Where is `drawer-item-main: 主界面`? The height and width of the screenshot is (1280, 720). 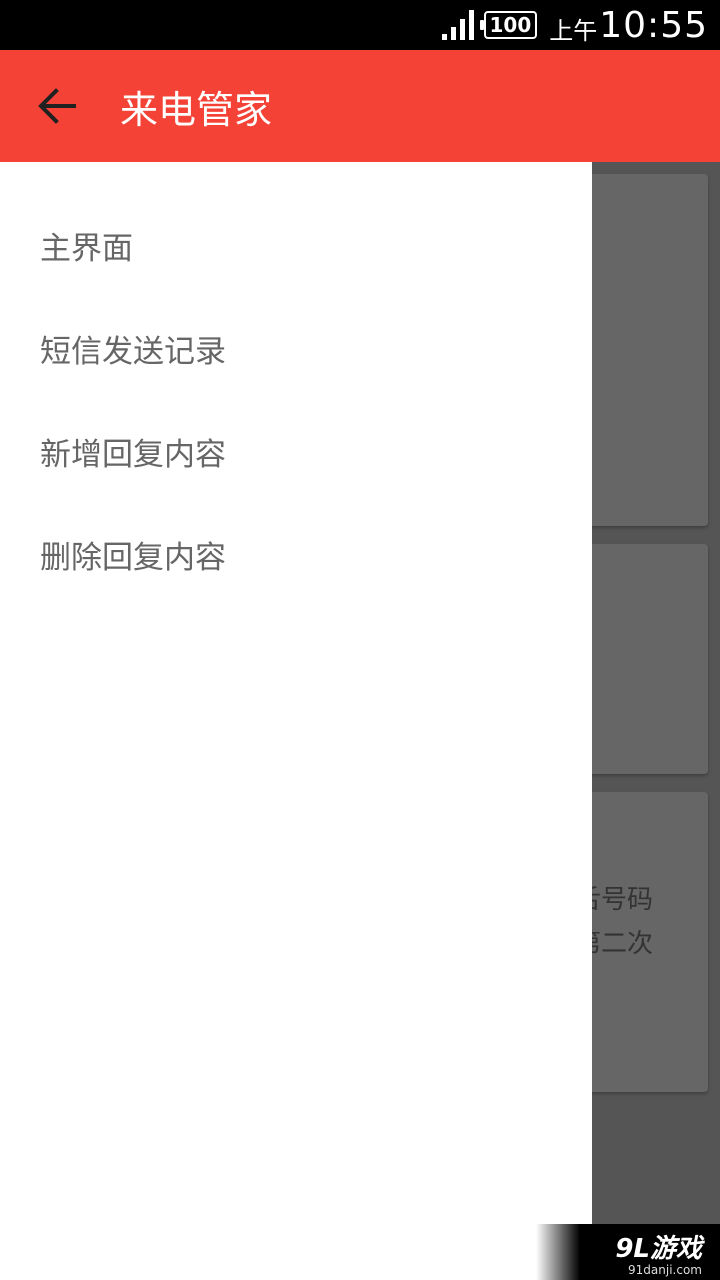
drawer-item-main: 主界面 is located at coordinates (296, 245).